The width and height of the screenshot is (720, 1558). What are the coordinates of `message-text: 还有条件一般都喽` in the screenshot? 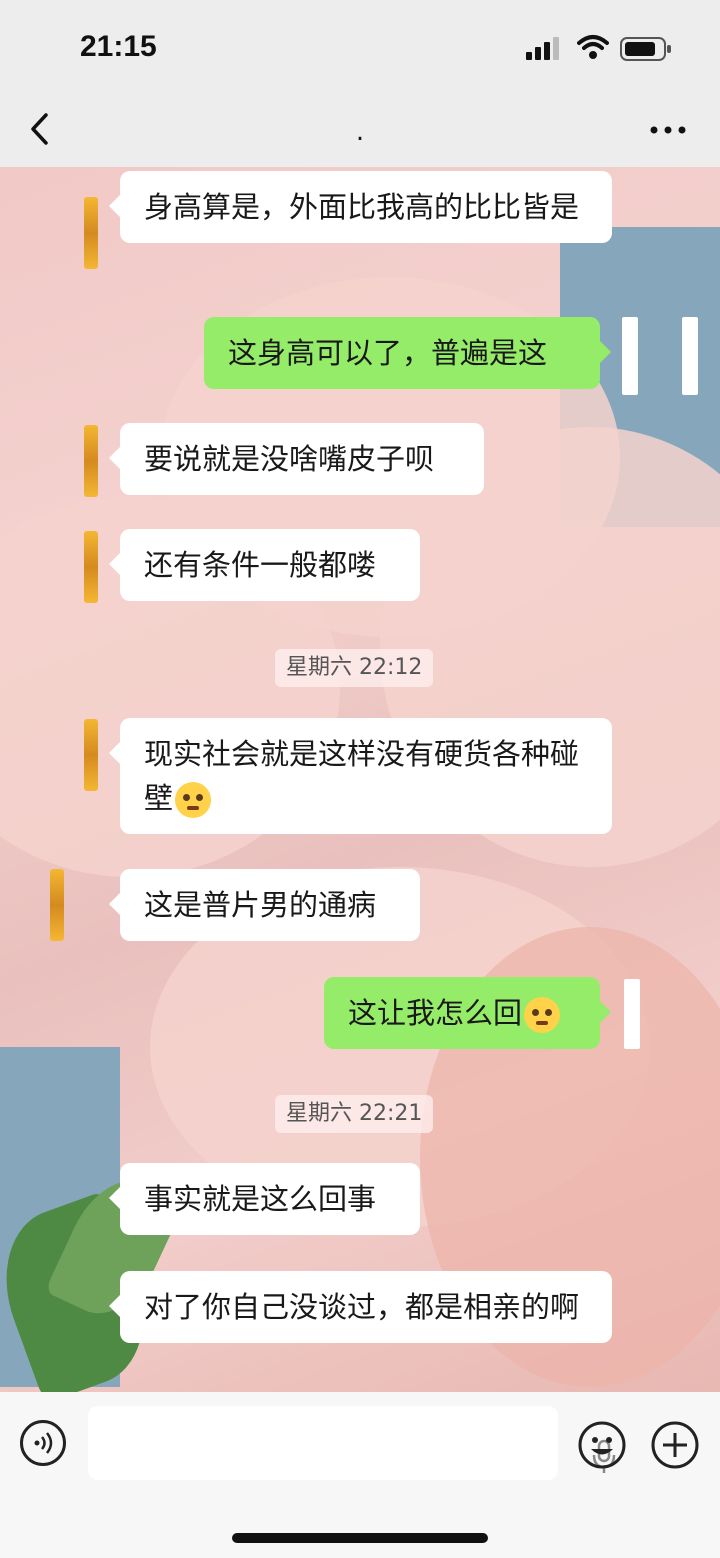 It's located at (260, 565).